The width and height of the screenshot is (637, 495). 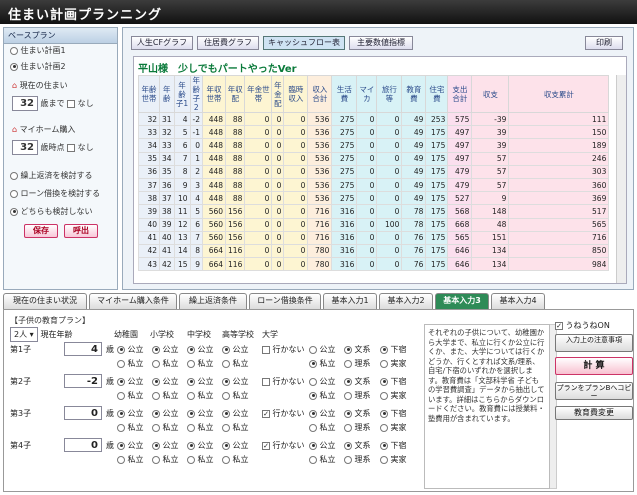 What do you see at coordinates (594, 413) in the screenshot?
I see `education-cost-change-button: 教育費変更` at bounding box center [594, 413].